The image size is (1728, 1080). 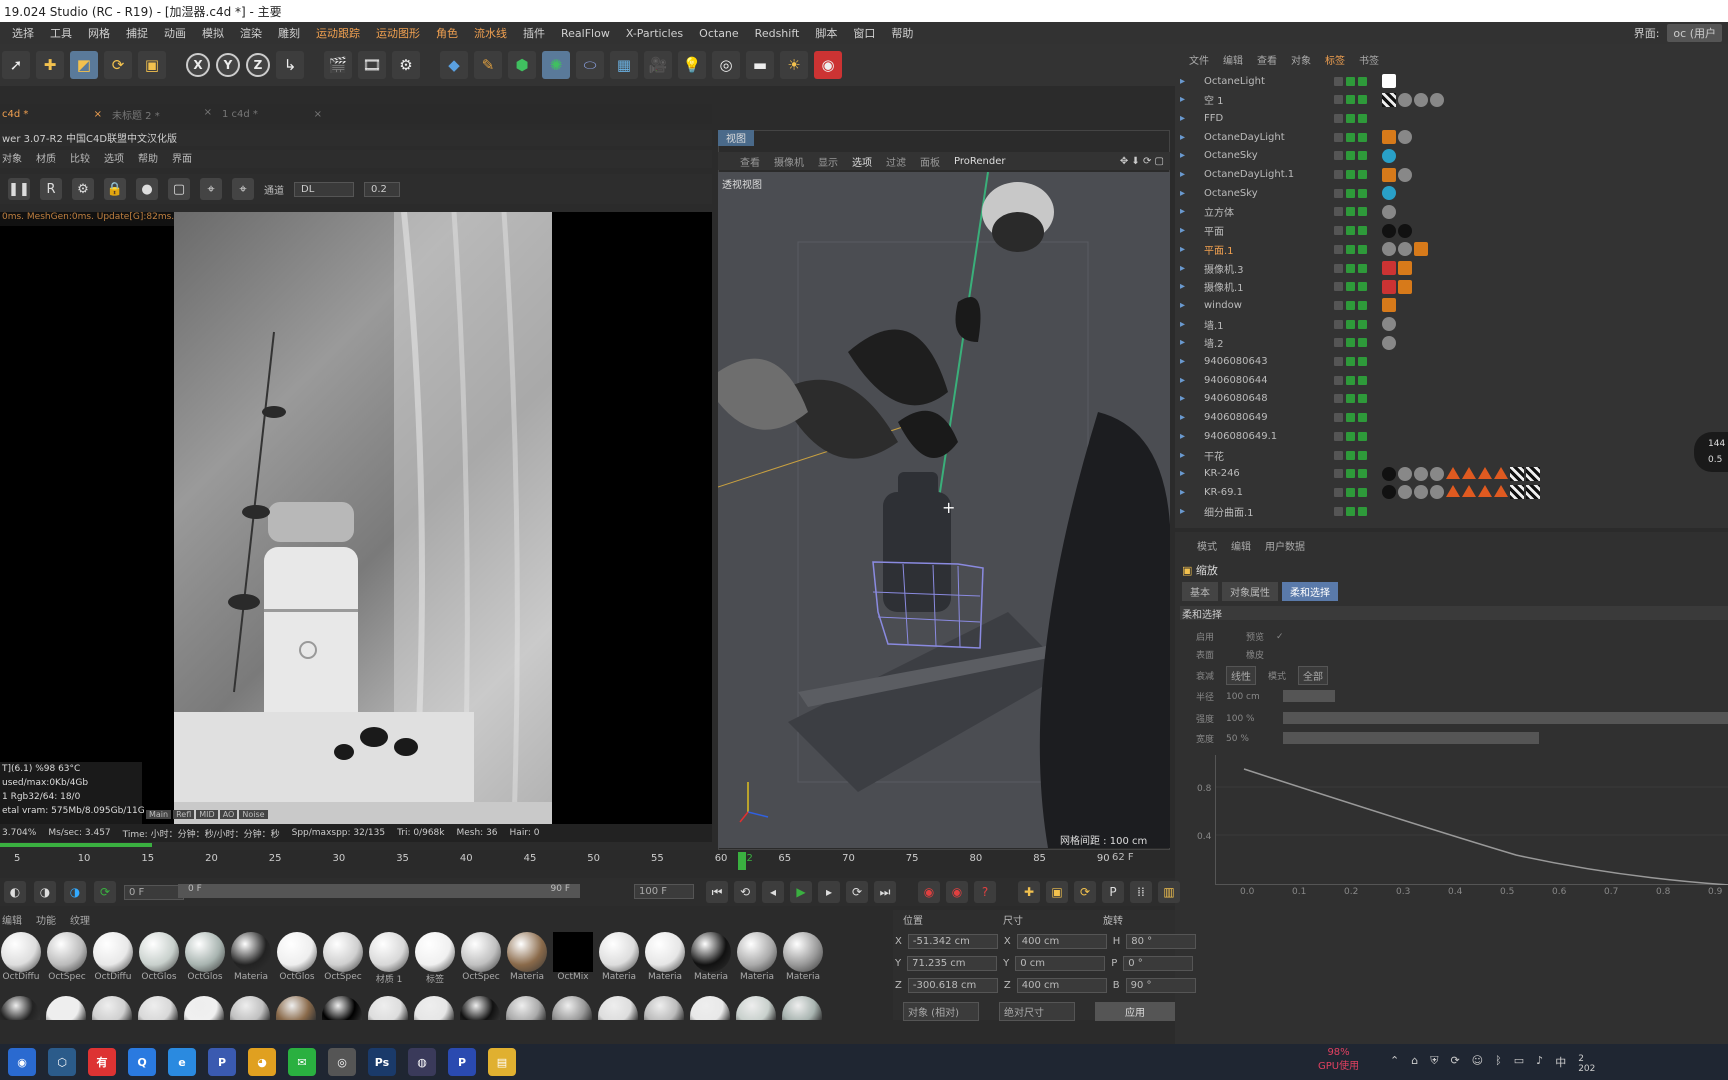 What do you see at coordinates (115, 189) in the screenshot?
I see `lock-icon: 🔒` at bounding box center [115, 189].